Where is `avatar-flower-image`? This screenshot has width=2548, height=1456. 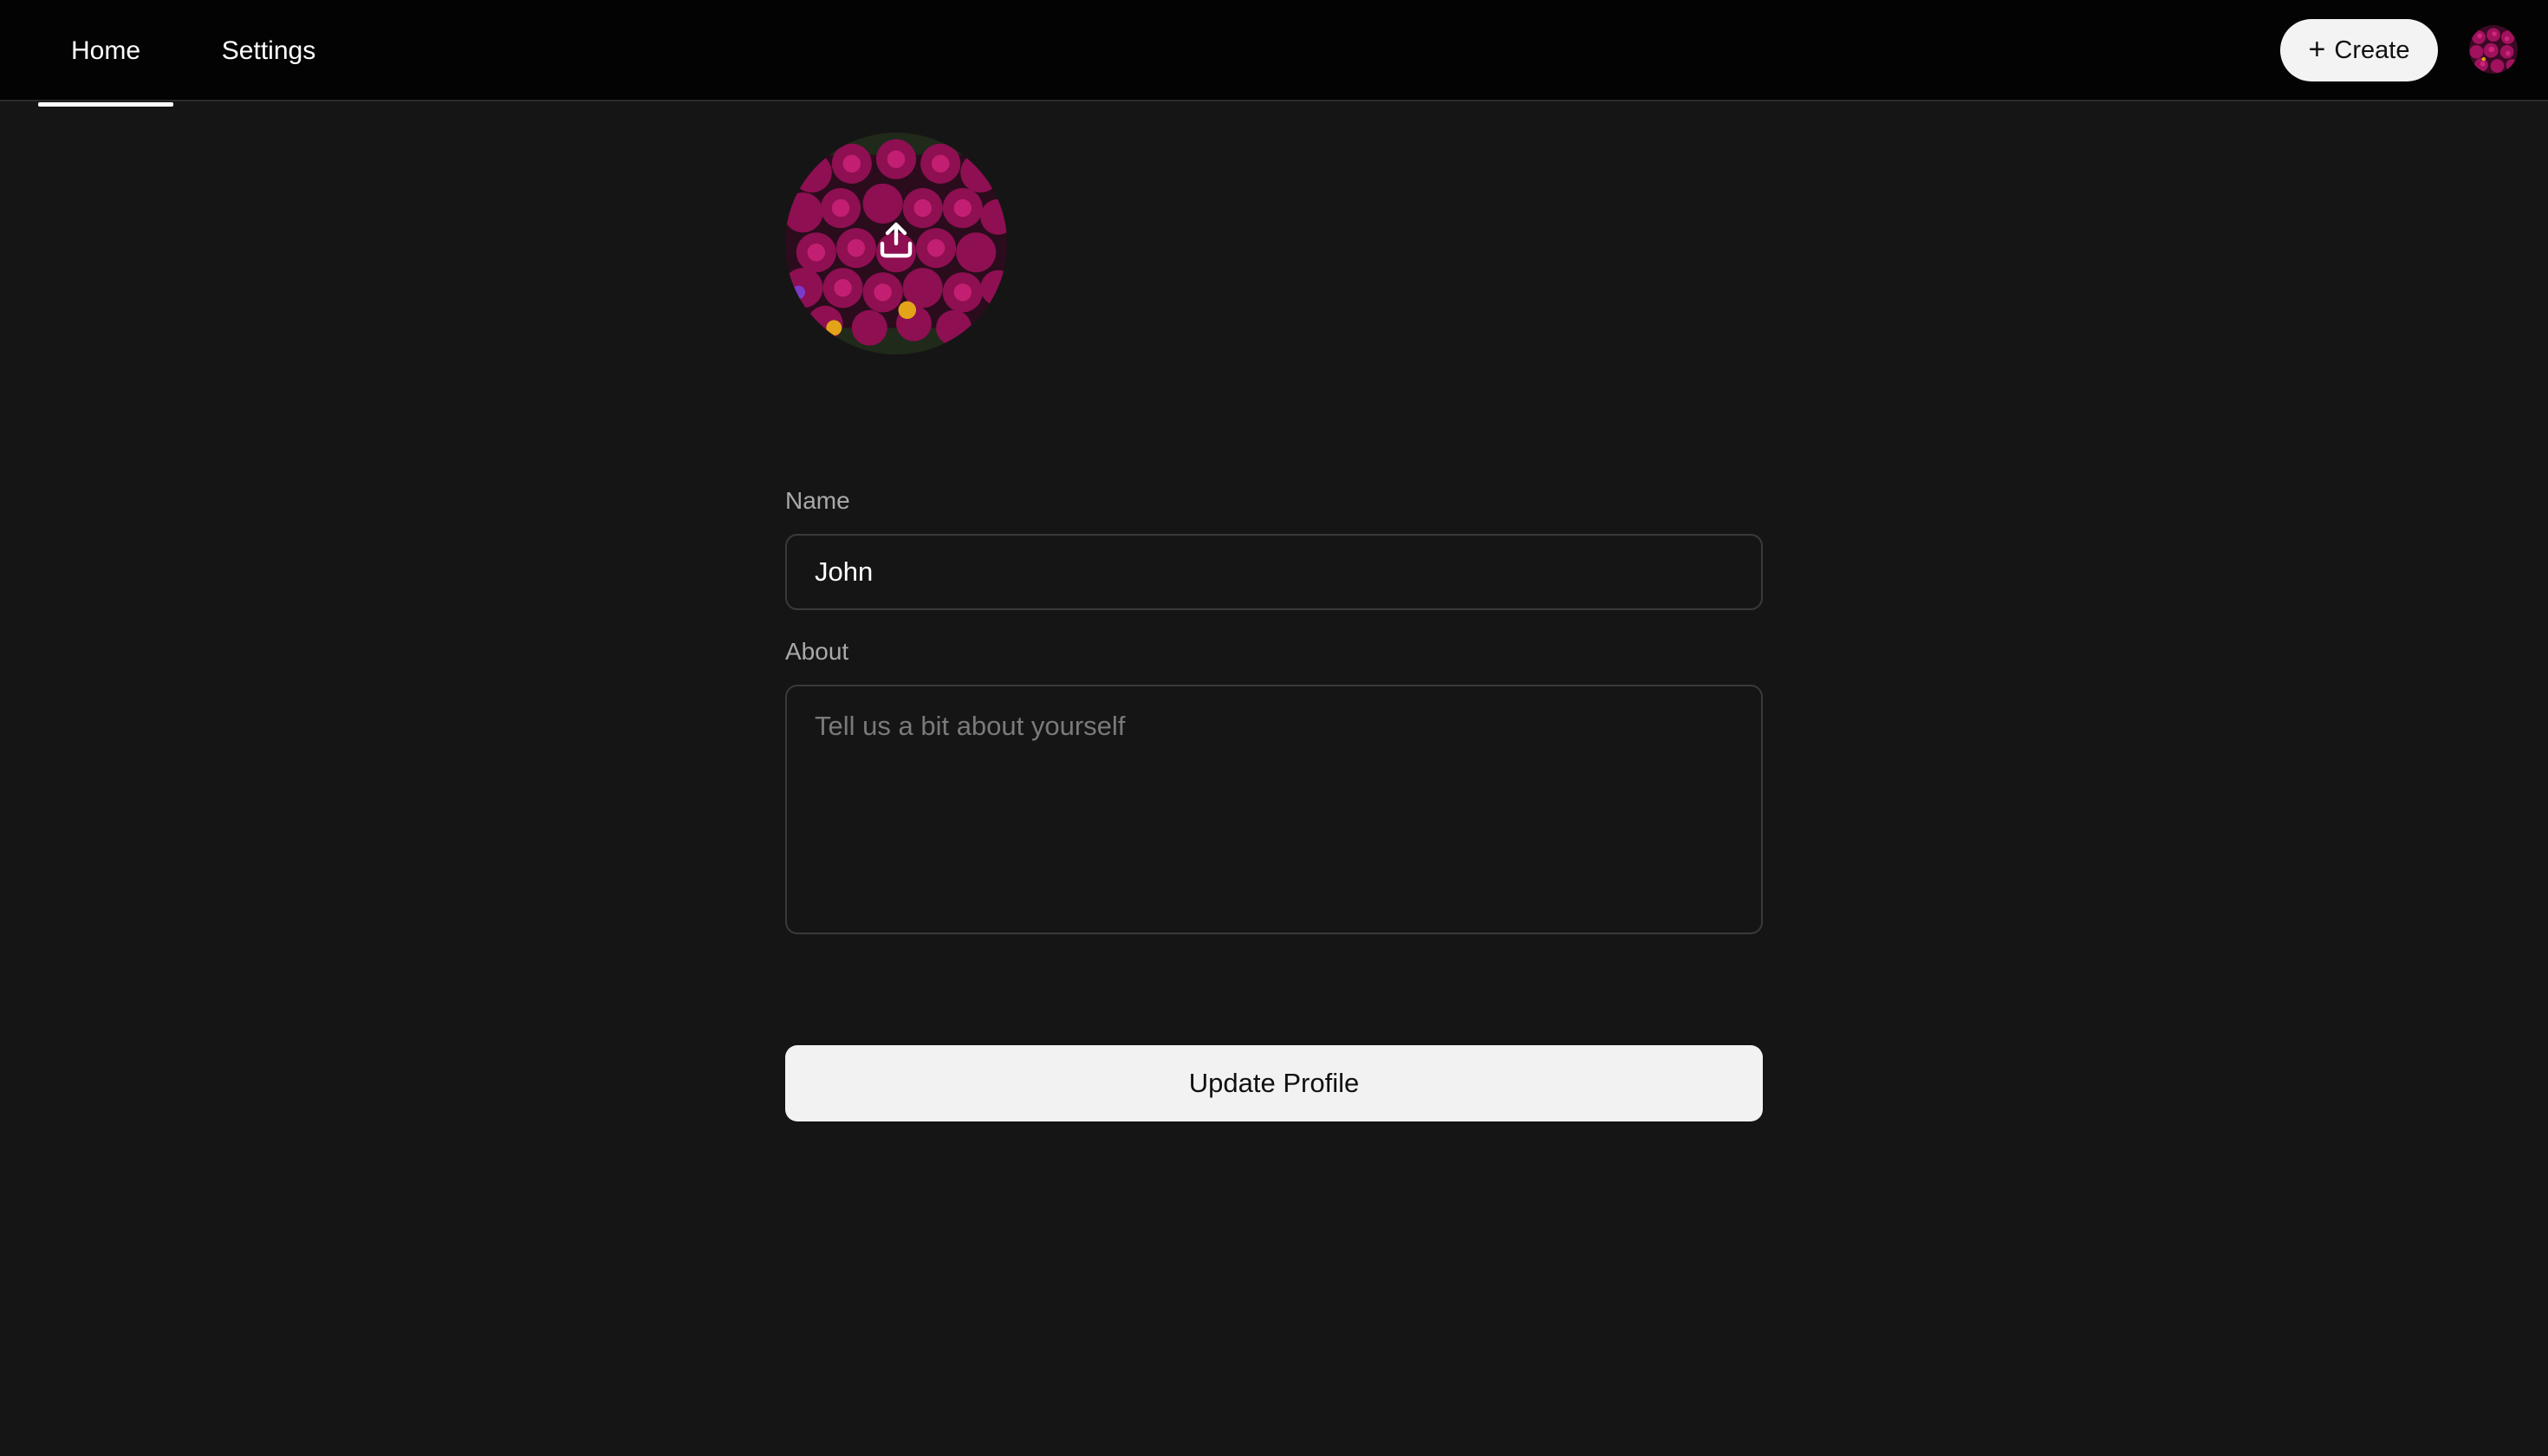
avatar-flower-image is located at coordinates (2493, 49).